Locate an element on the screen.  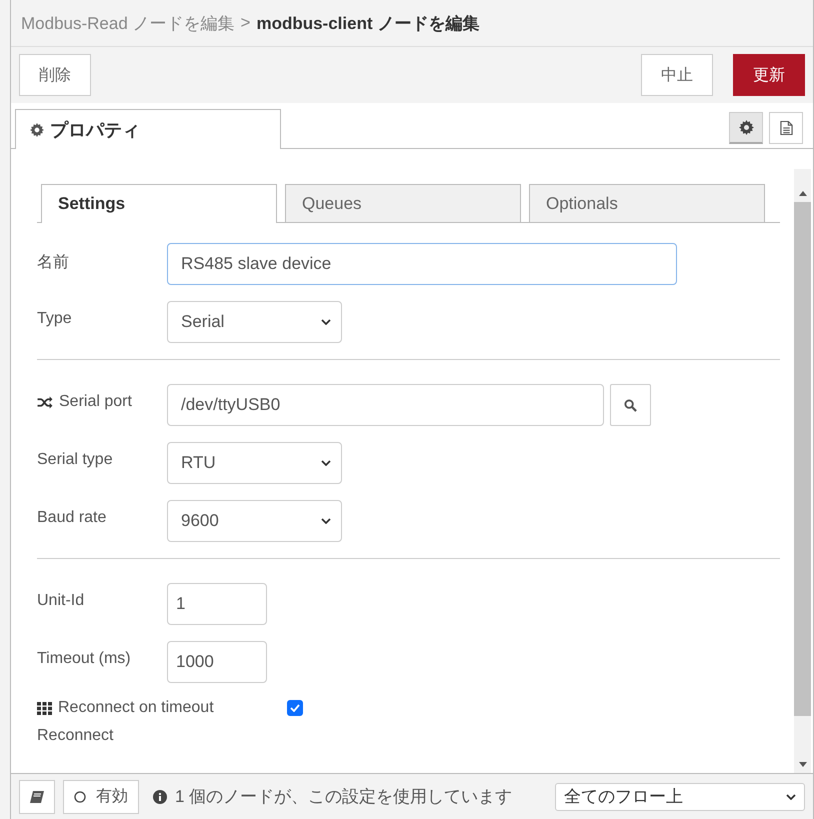
book-button is located at coordinates (37, 797).